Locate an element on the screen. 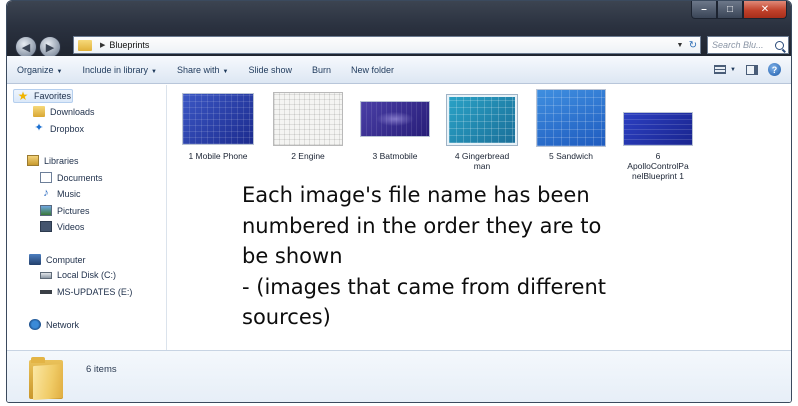 The image size is (798, 406). forward-arrow-icon: ▶ is located at coordinates (50, 47).